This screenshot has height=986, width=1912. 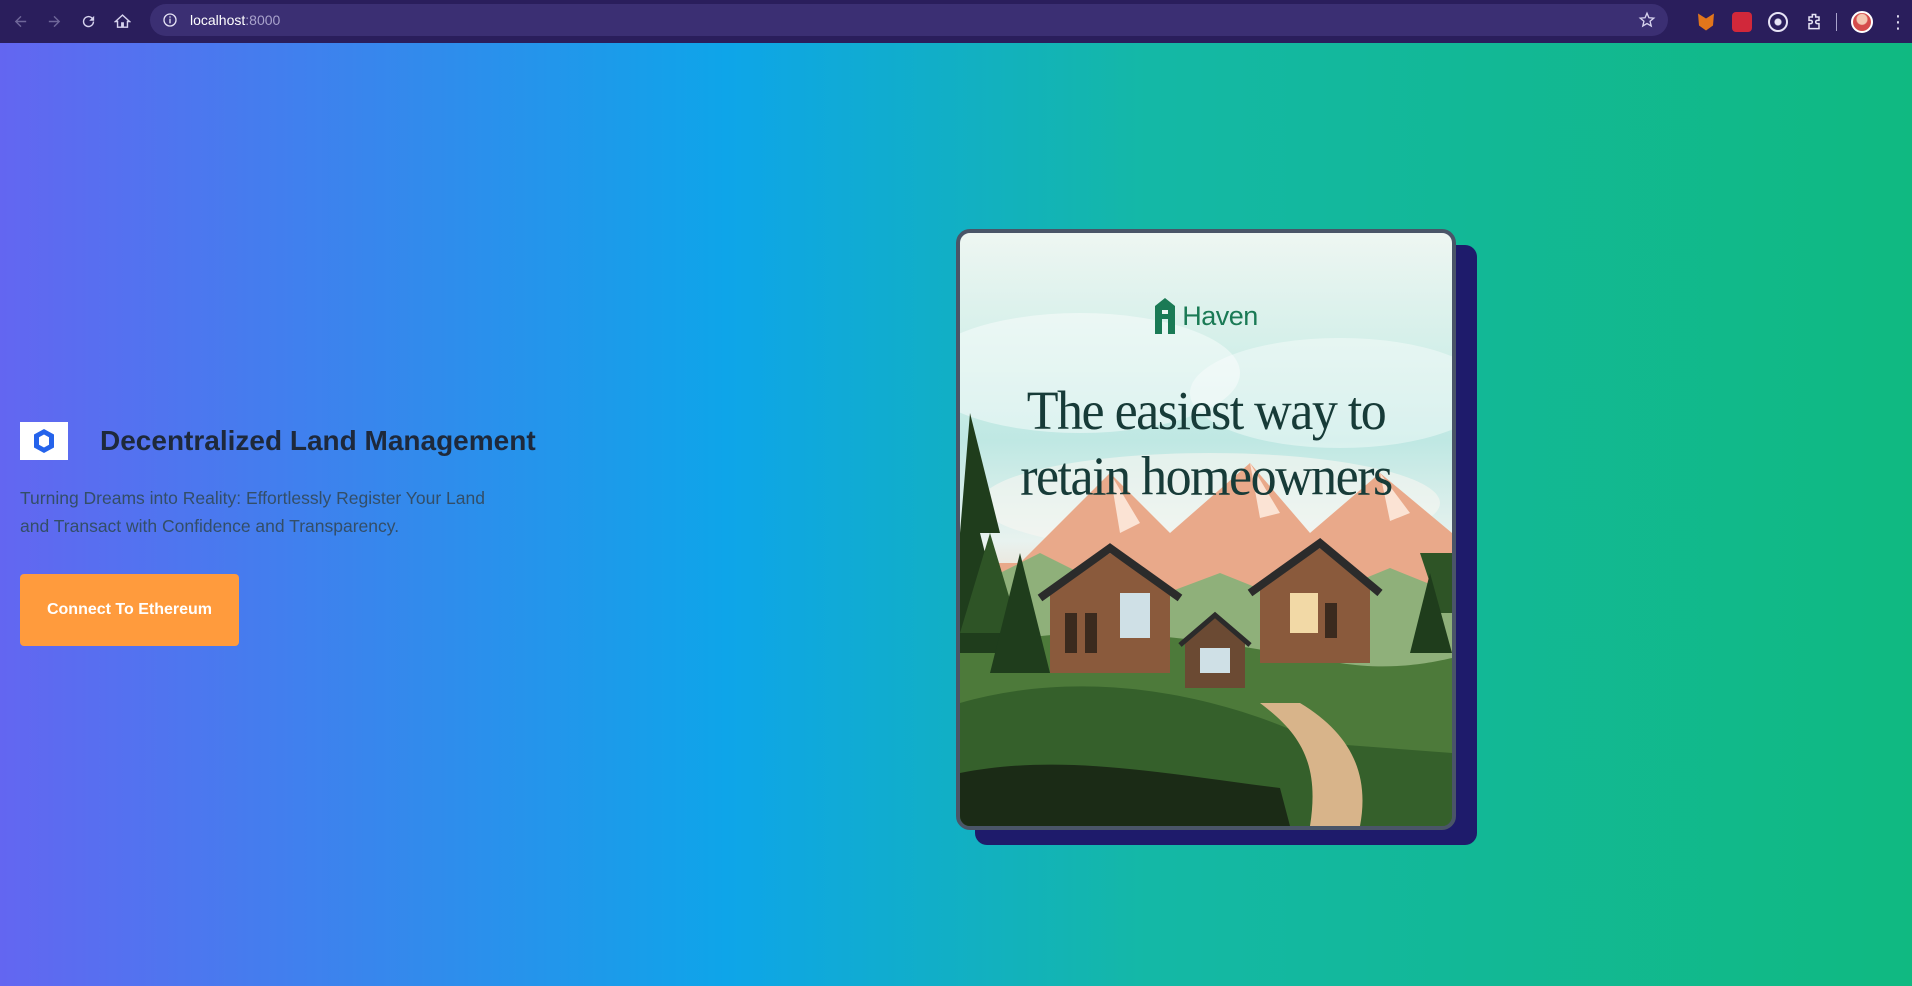 I want to click on connect-ethereum-button: Connect To Ethereum, so click(x=129, y=610).